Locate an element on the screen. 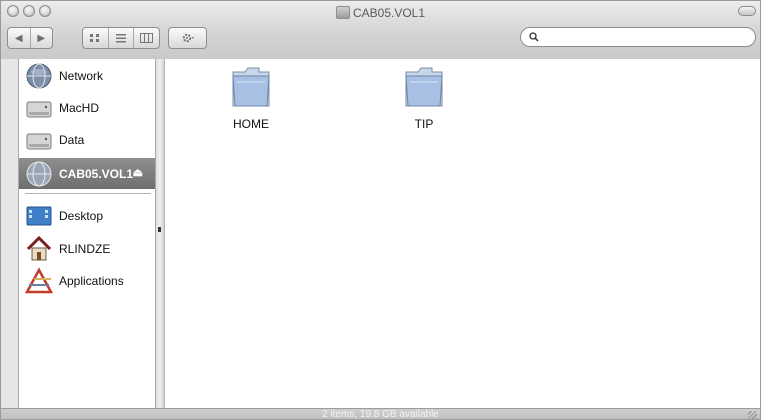  search-field is located at coordinates (638, 37).